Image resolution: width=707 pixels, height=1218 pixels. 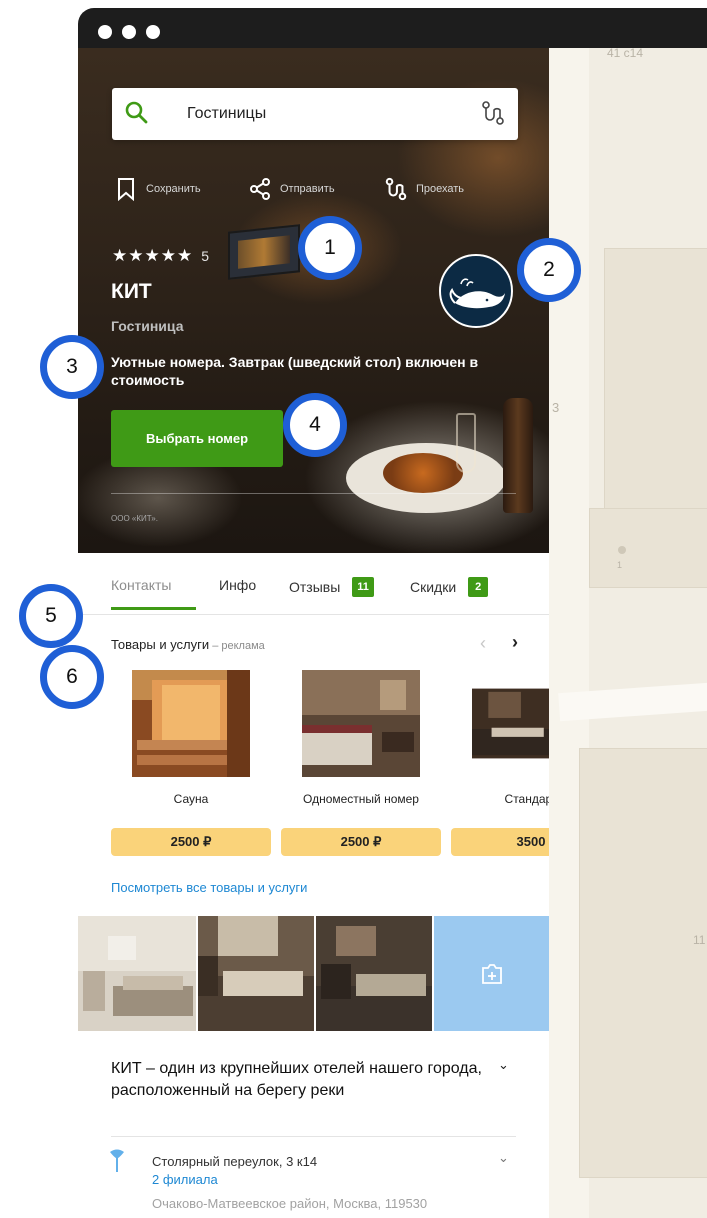 I want to click on reviews-count-badge: 11, so click(x=363, y=587).